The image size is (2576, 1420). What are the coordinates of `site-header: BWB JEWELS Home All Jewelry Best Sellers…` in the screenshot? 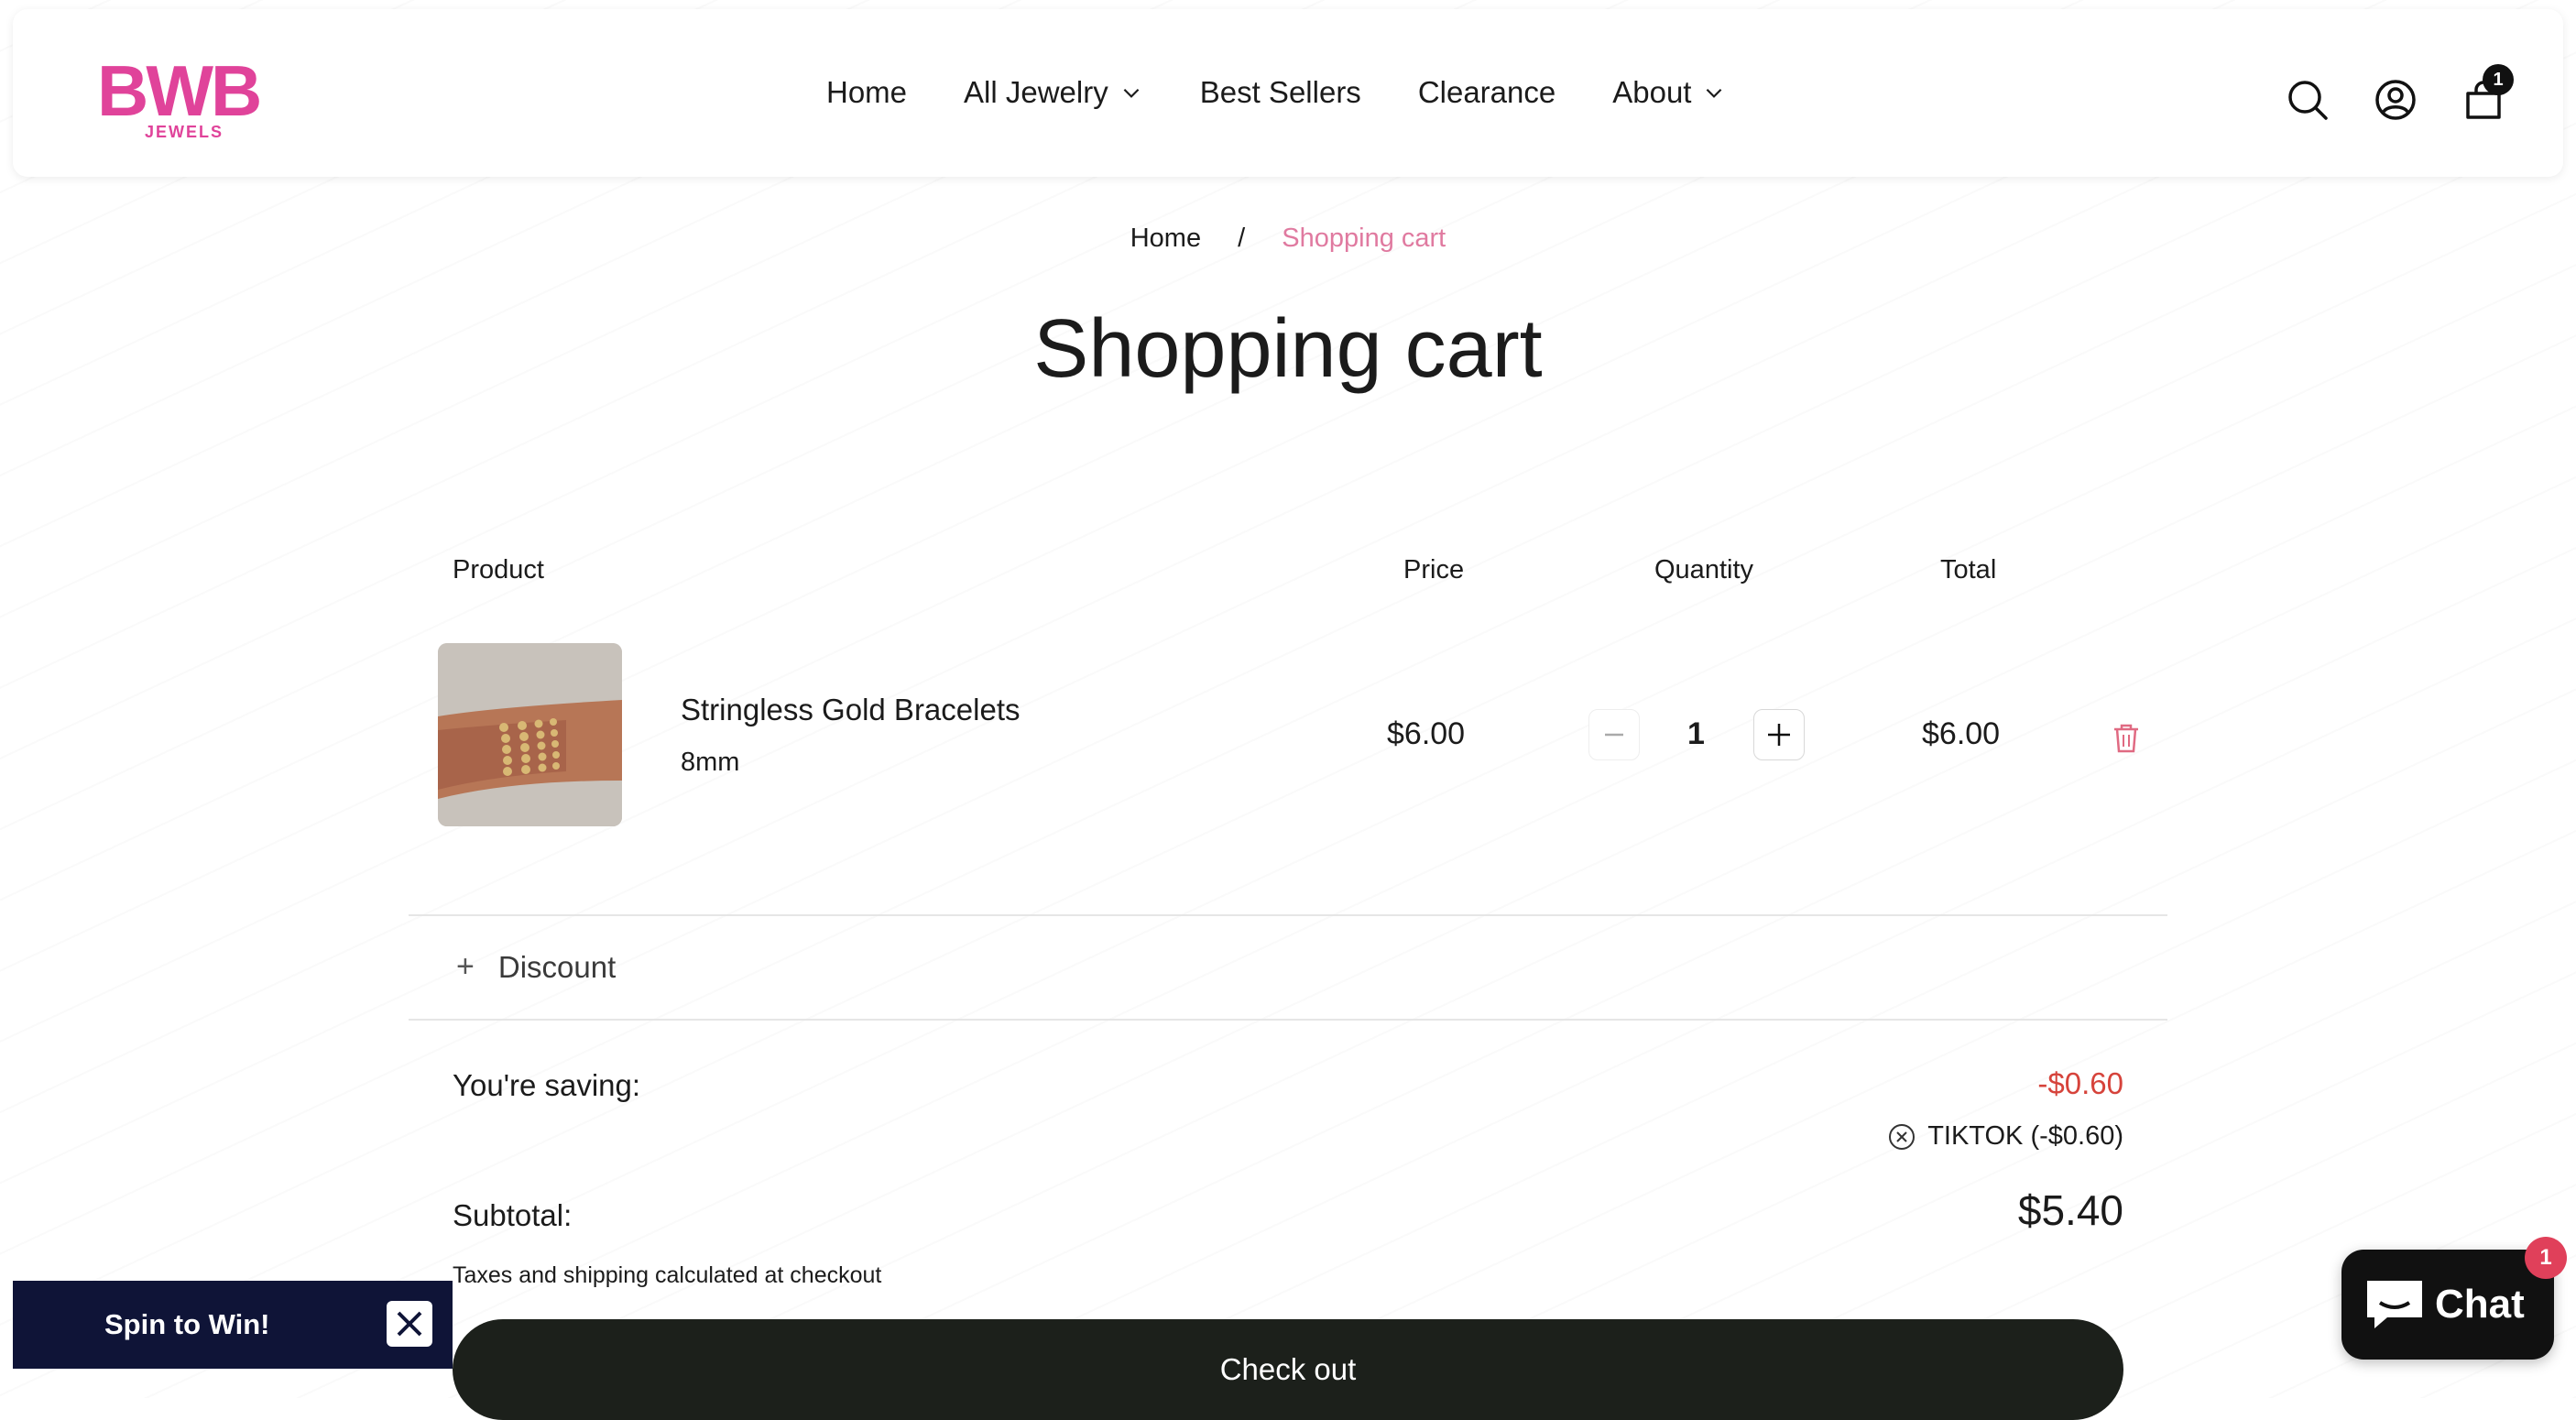 It's located at (1288, 93).